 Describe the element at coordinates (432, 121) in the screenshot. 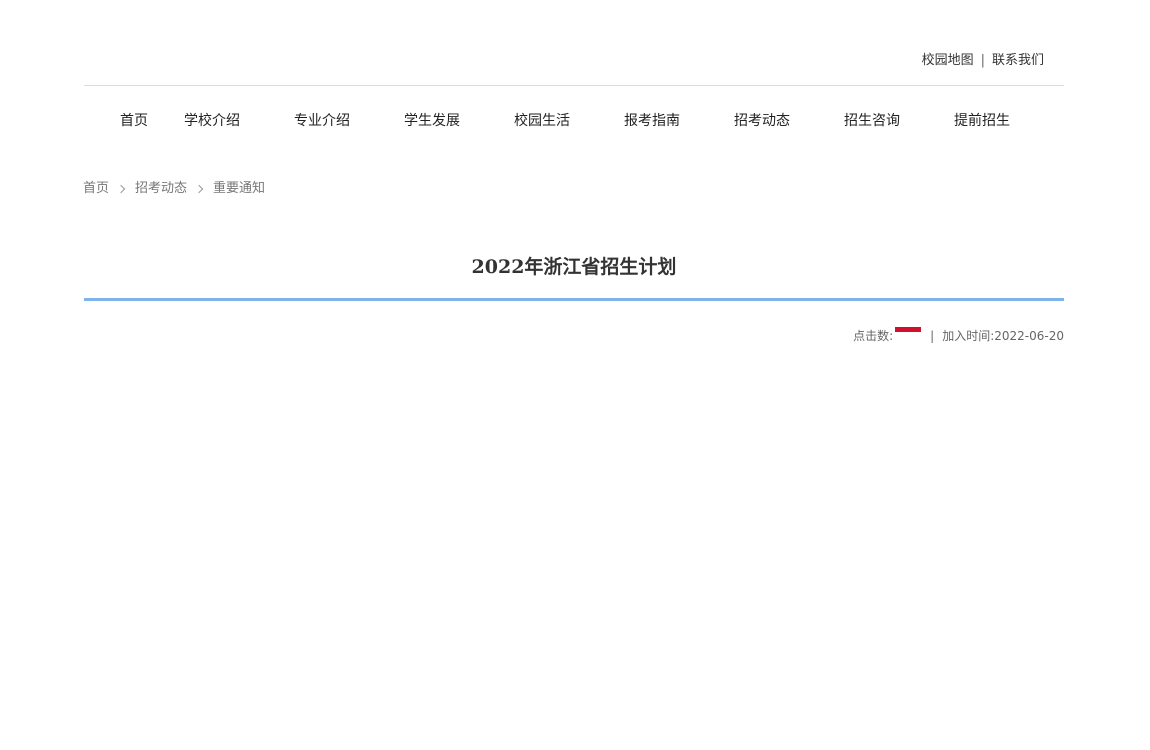

I see `nav-item-student-development: 学生发展` at that location.